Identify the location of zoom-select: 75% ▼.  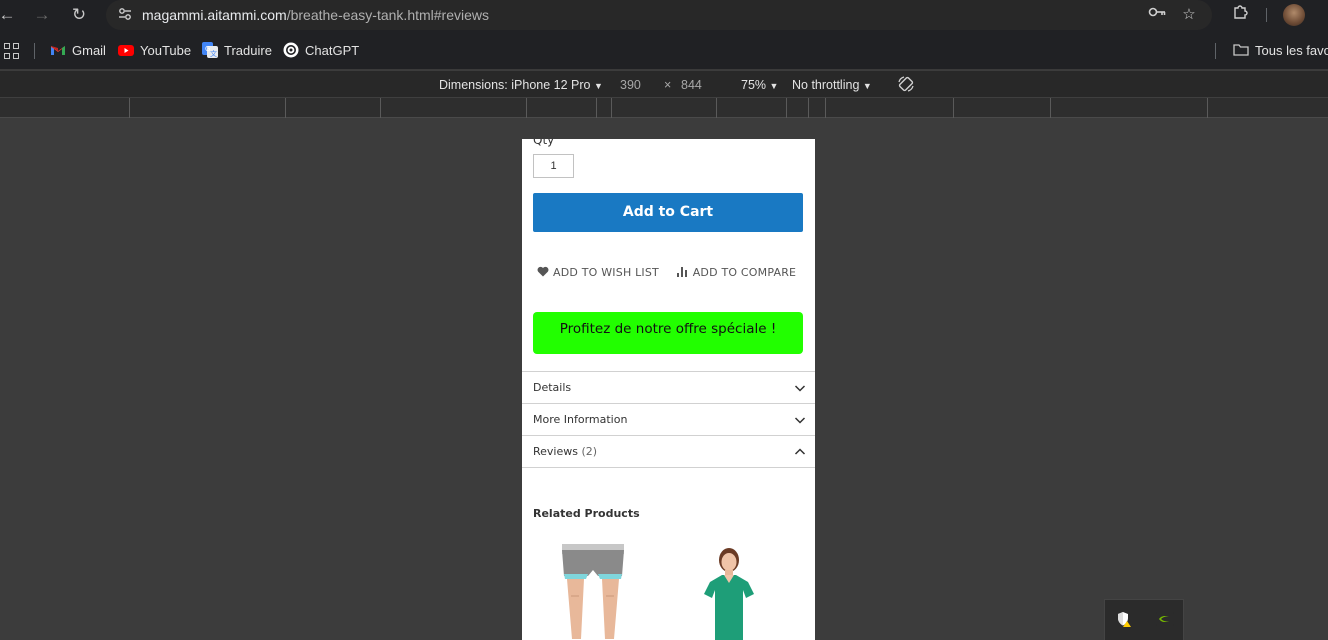
(759, 85).